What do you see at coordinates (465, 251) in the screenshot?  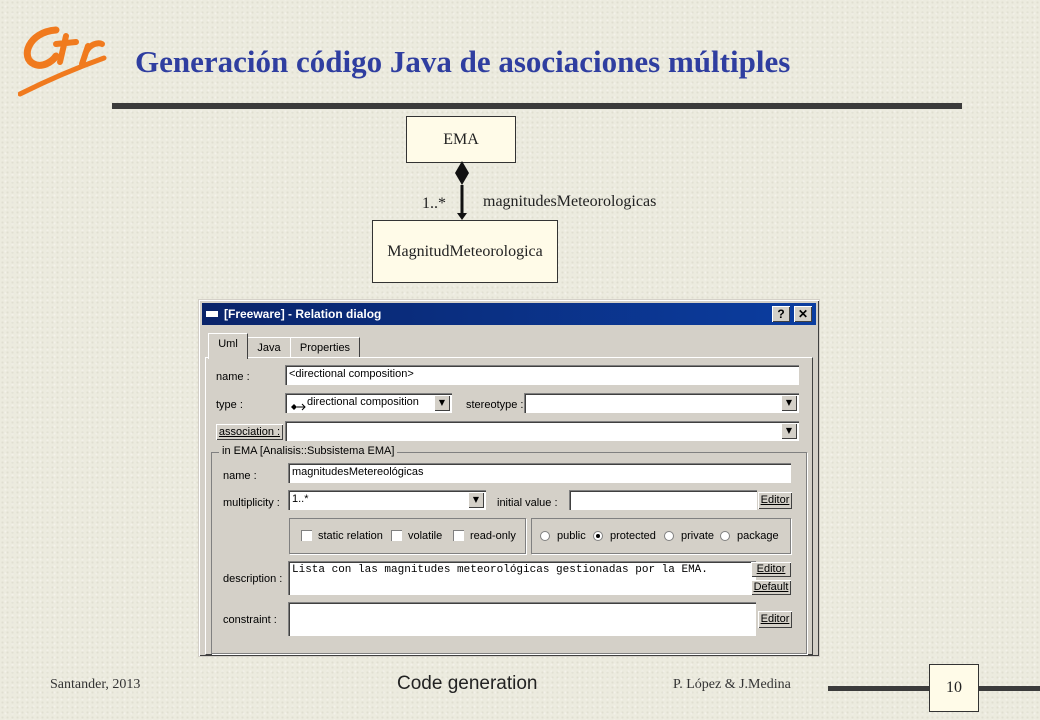 I see `uml-class-magnitud: MagnitudMeteorologica` at bounding box center [465, 251].